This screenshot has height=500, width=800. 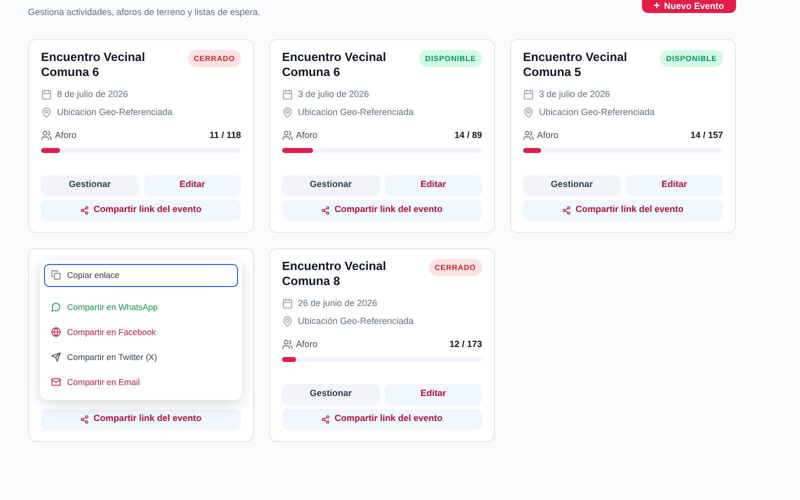 What do you see at coordinates (141, 382) in the screenshot?
I see `share-menu-item: Compartir en Email` at bounding box center [141, 382].